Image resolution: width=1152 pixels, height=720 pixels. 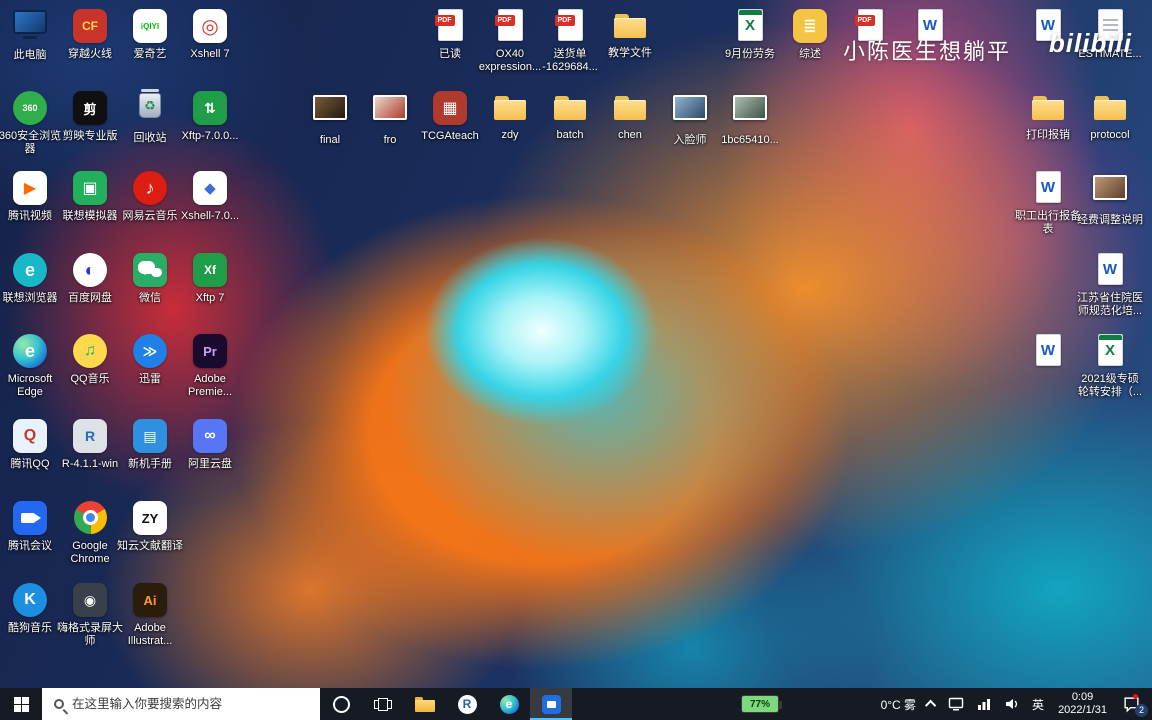 I want to click on clock: 0:09 2022/1/31, so click(x=1082, y=704).